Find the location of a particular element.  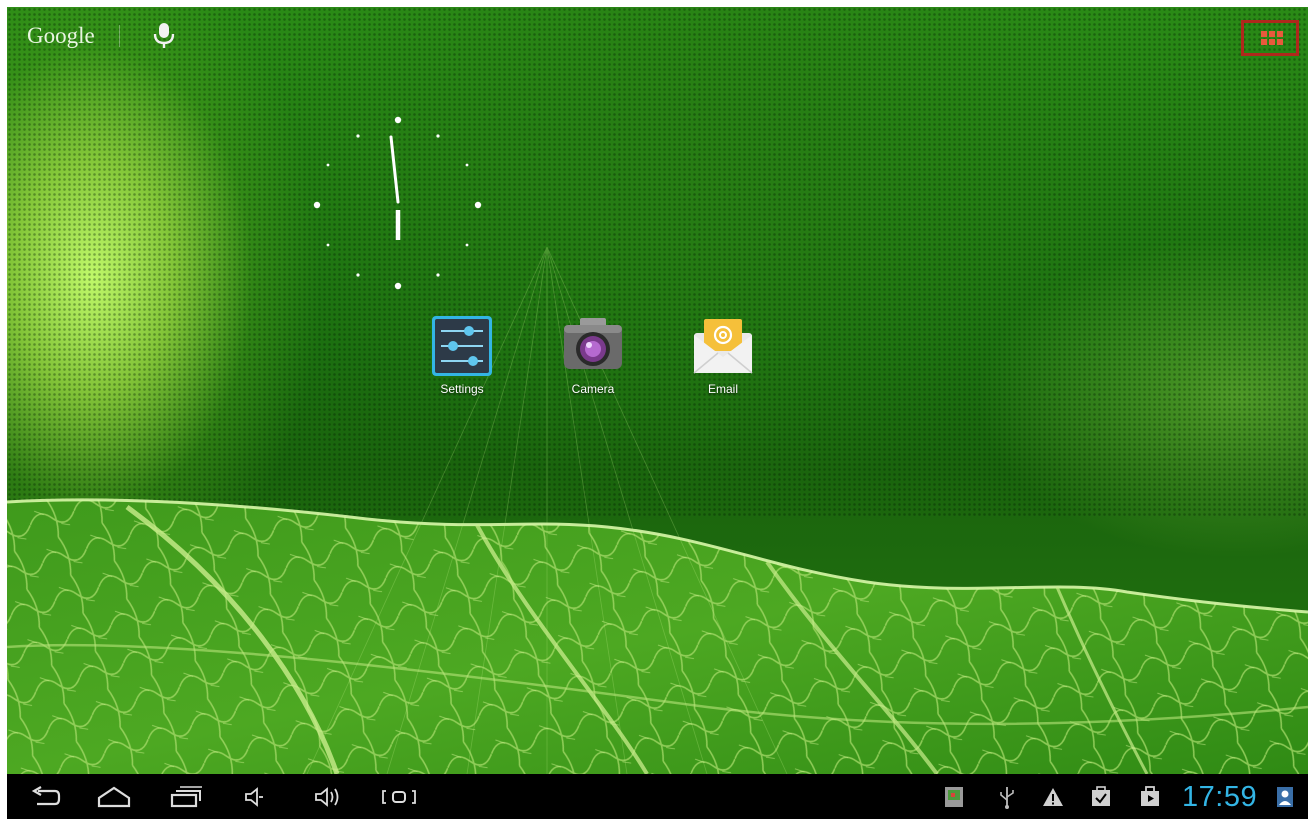

volume-up-icon is located at coordinates (328, 797).